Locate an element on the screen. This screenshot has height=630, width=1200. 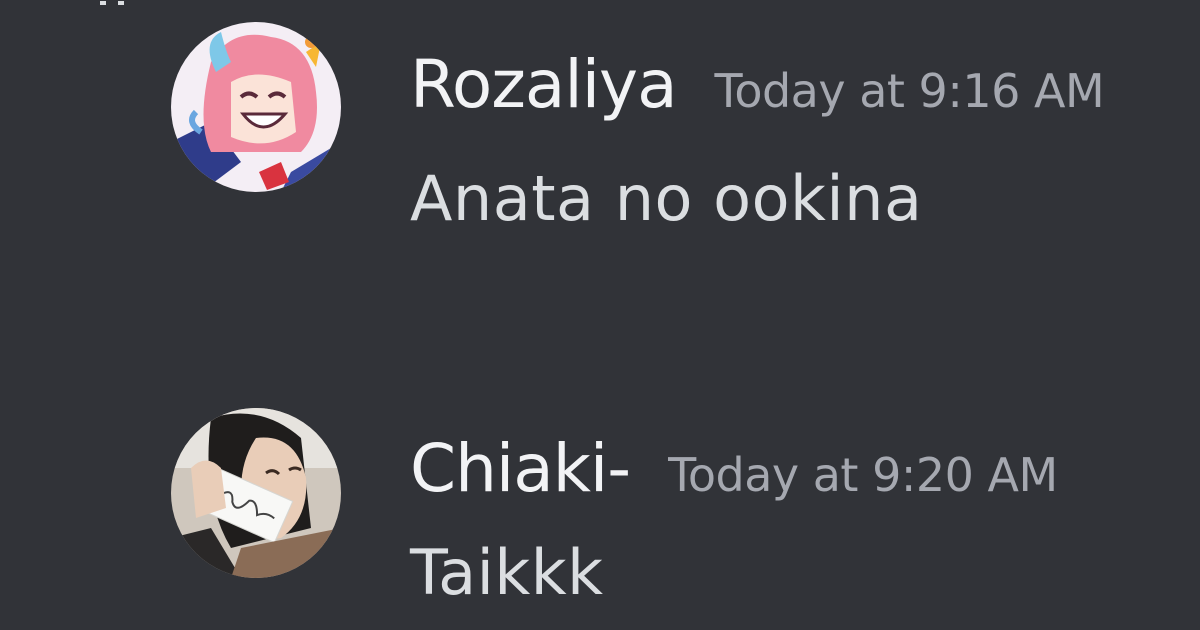
message-timestamp: Today at 9:16 AM is located at coordinates (909, 91).